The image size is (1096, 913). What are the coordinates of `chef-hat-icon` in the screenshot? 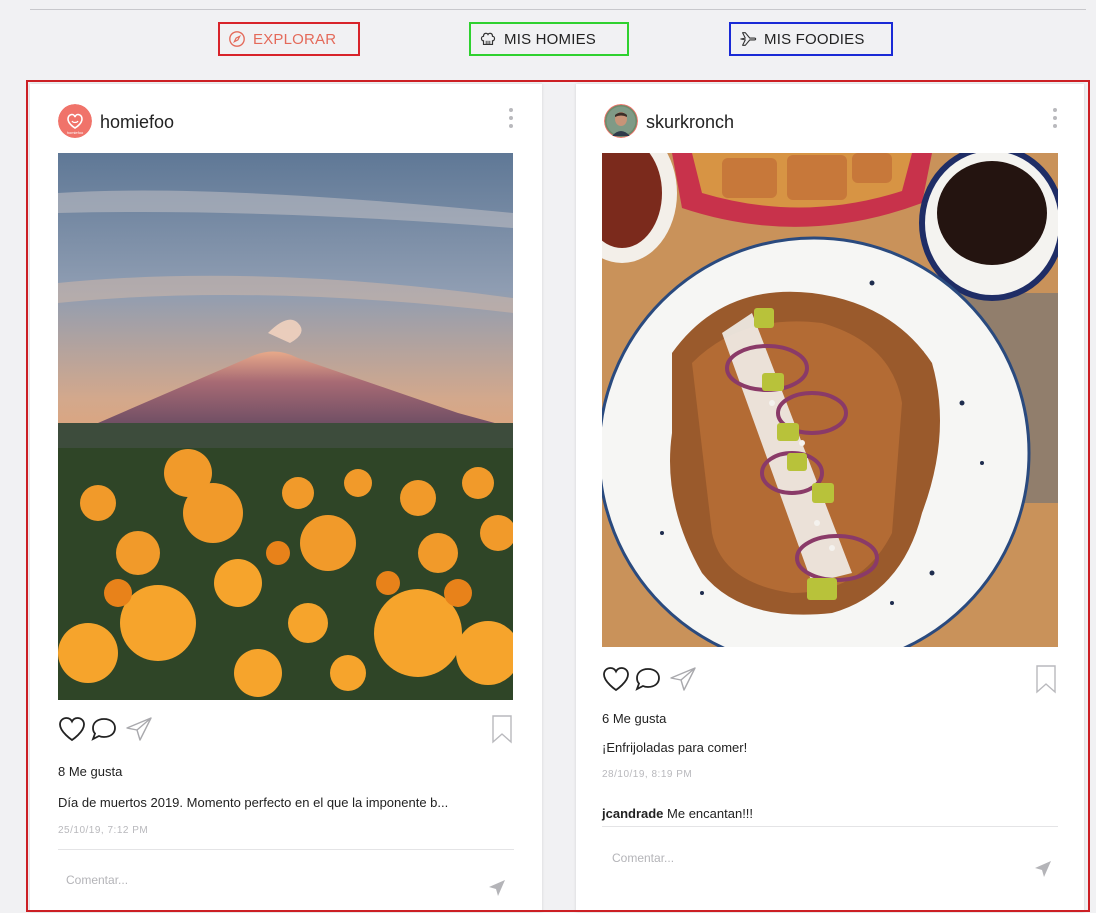 It's located at (488, 38).